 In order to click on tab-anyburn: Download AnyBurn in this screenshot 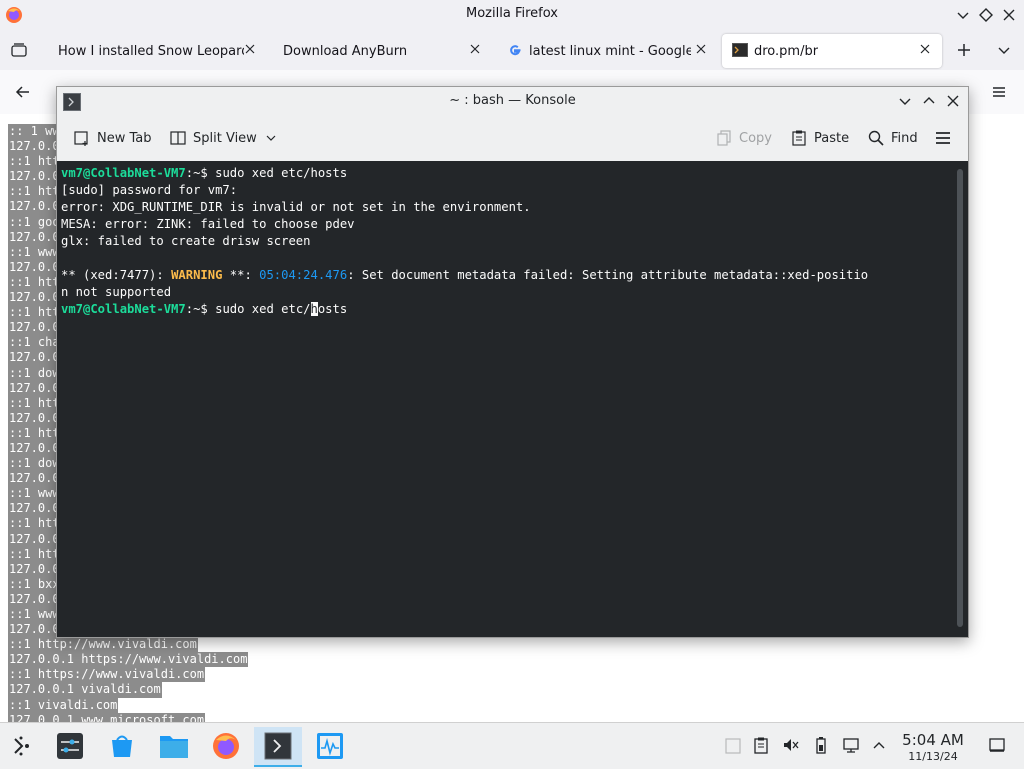, I will do `click(373, 51)`.